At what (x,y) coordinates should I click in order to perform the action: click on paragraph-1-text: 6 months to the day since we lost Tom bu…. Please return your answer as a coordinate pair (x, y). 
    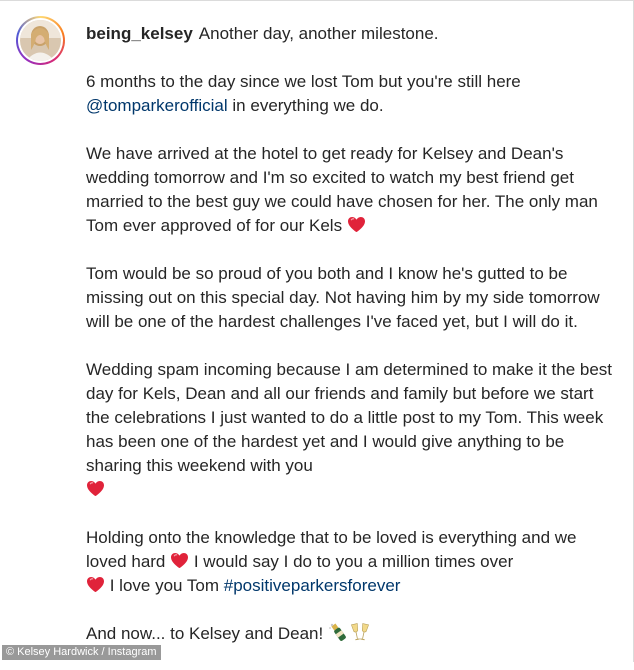
    Looking at the image, I should click on (303, 81).